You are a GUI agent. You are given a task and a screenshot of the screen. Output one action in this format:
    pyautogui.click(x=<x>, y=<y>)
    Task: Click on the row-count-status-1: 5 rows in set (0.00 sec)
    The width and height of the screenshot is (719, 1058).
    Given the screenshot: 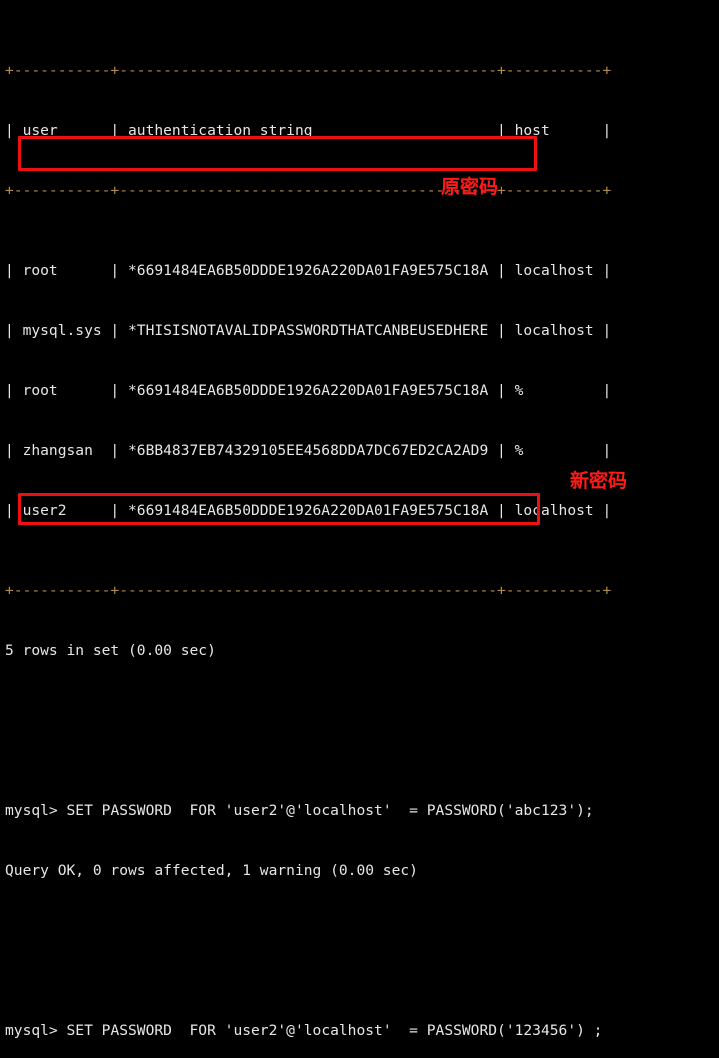 What is the action you would take?
    pyautogui.click(x=110, y=650)
    